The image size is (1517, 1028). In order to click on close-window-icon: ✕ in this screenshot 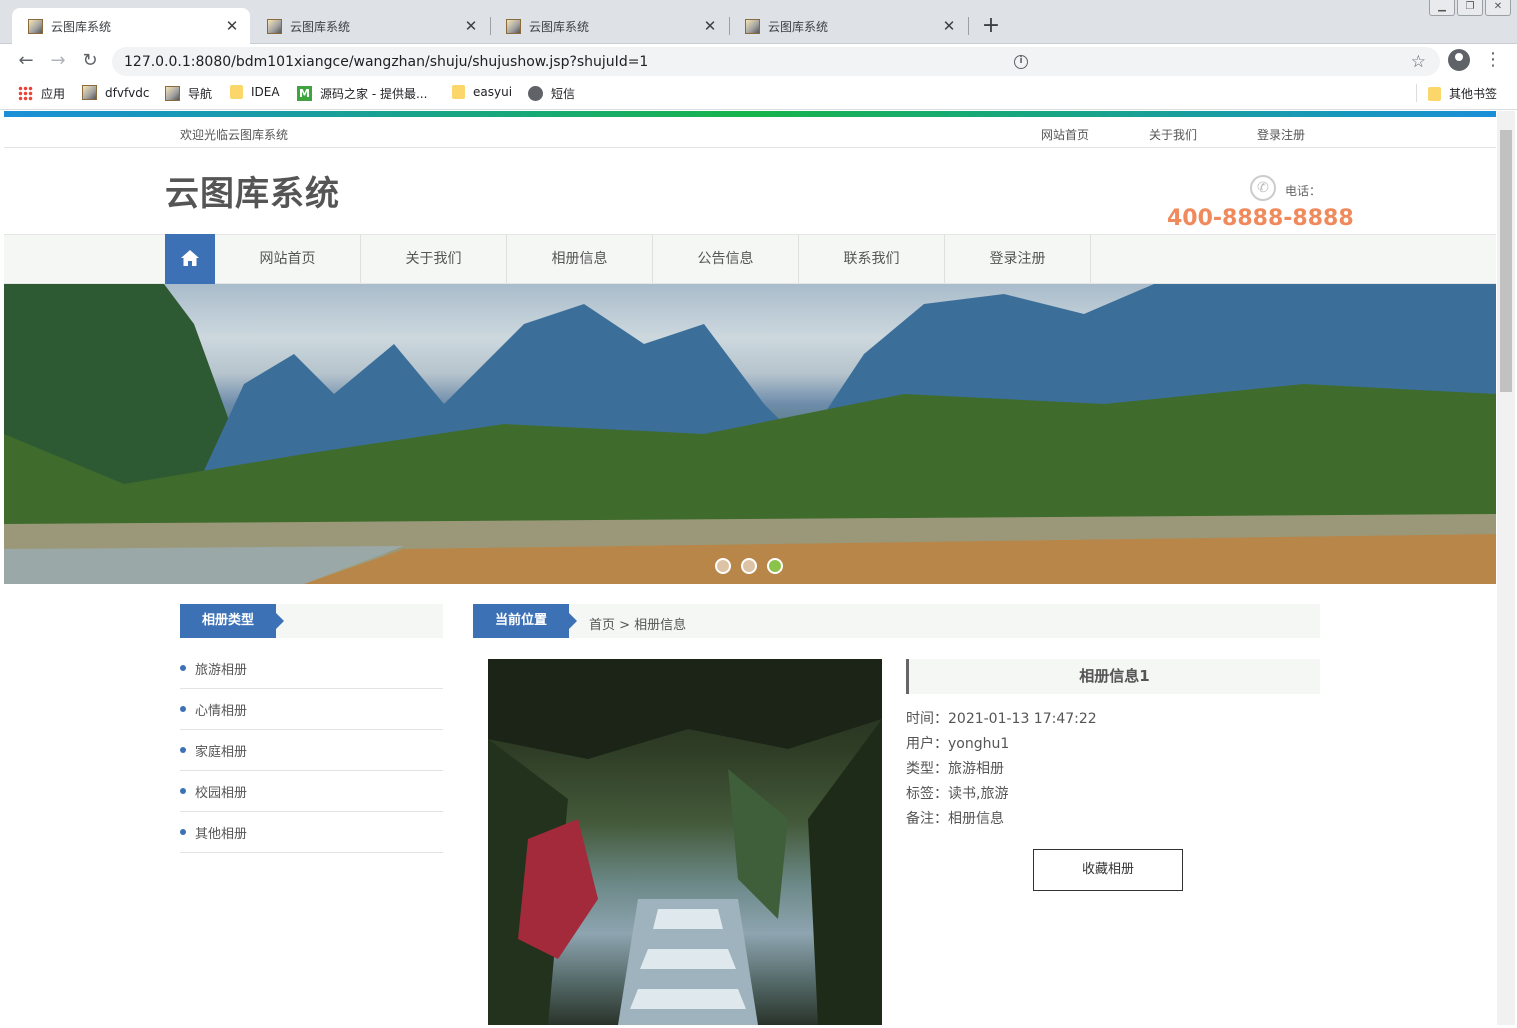, I will do `click(1498, 8)`.